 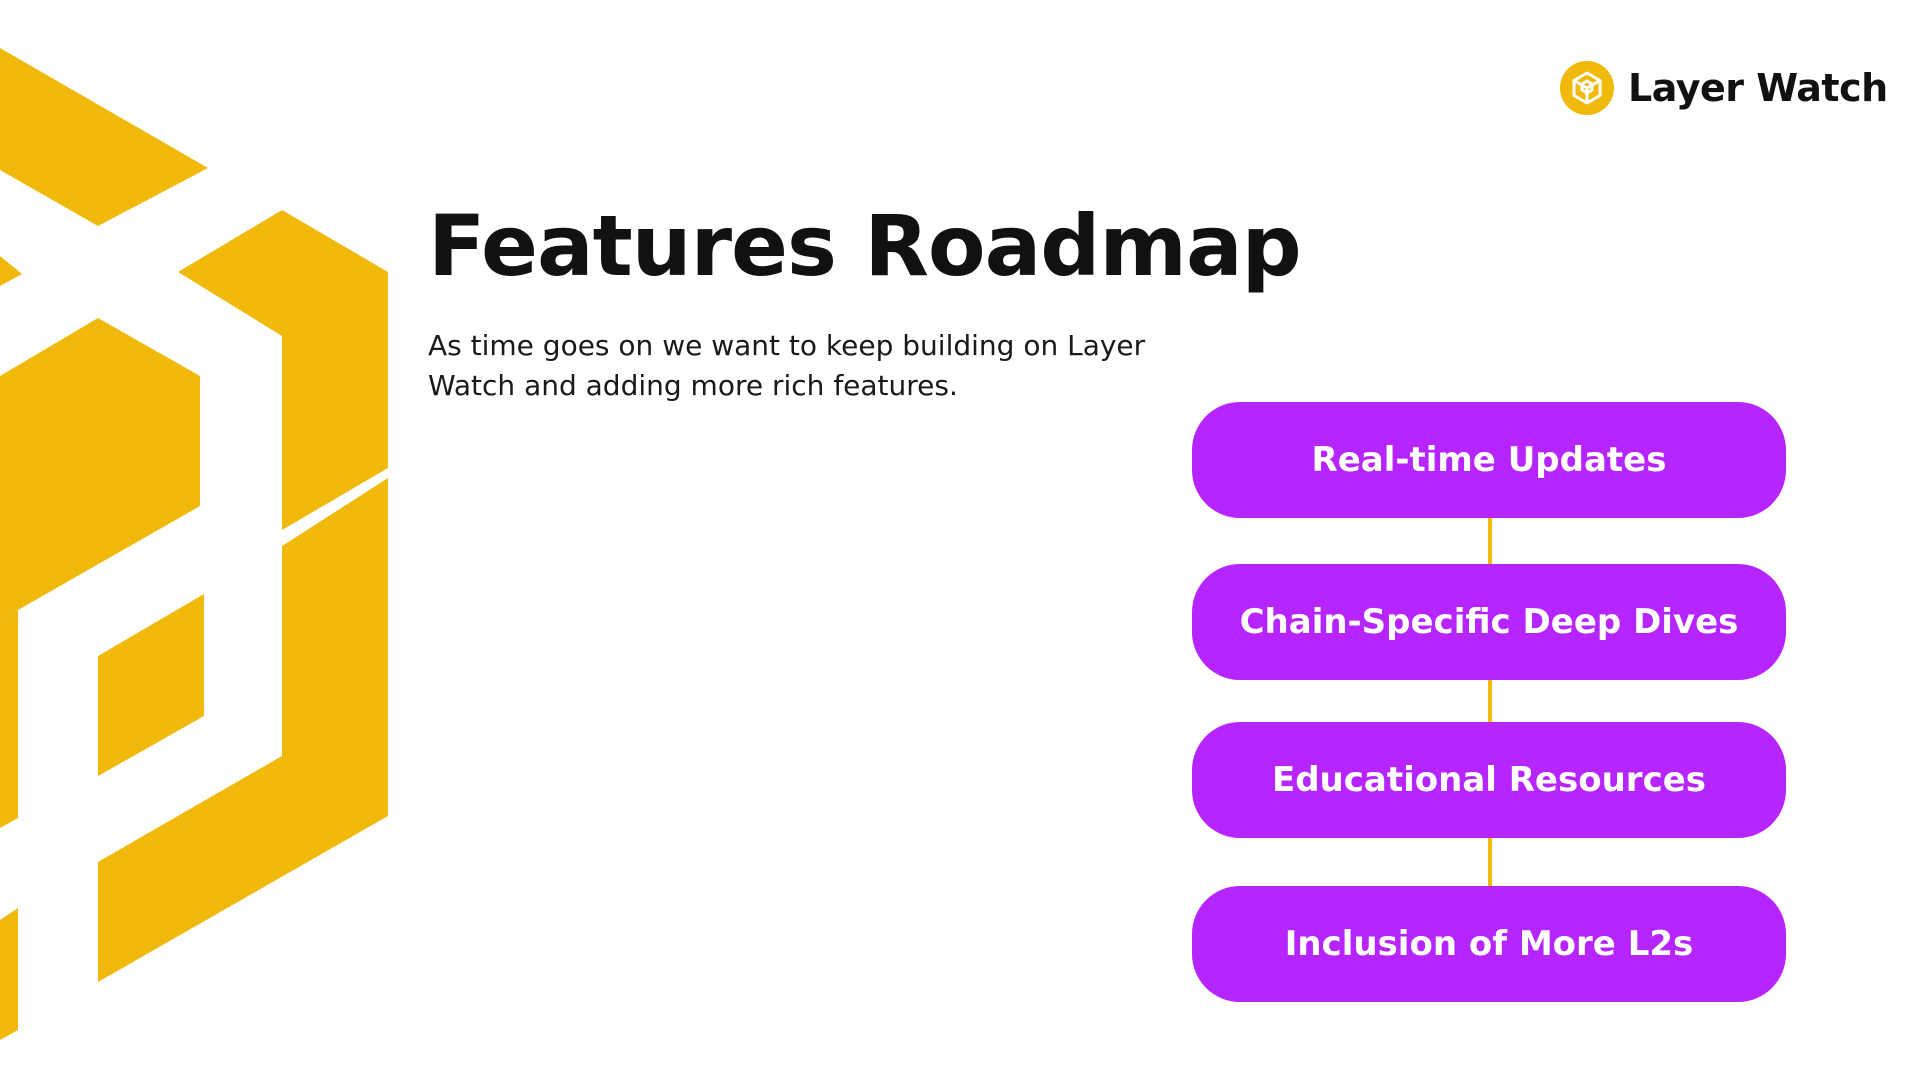 I want to click on roadmap-item-label: Educational Resources, so click(x=1489, y=780).